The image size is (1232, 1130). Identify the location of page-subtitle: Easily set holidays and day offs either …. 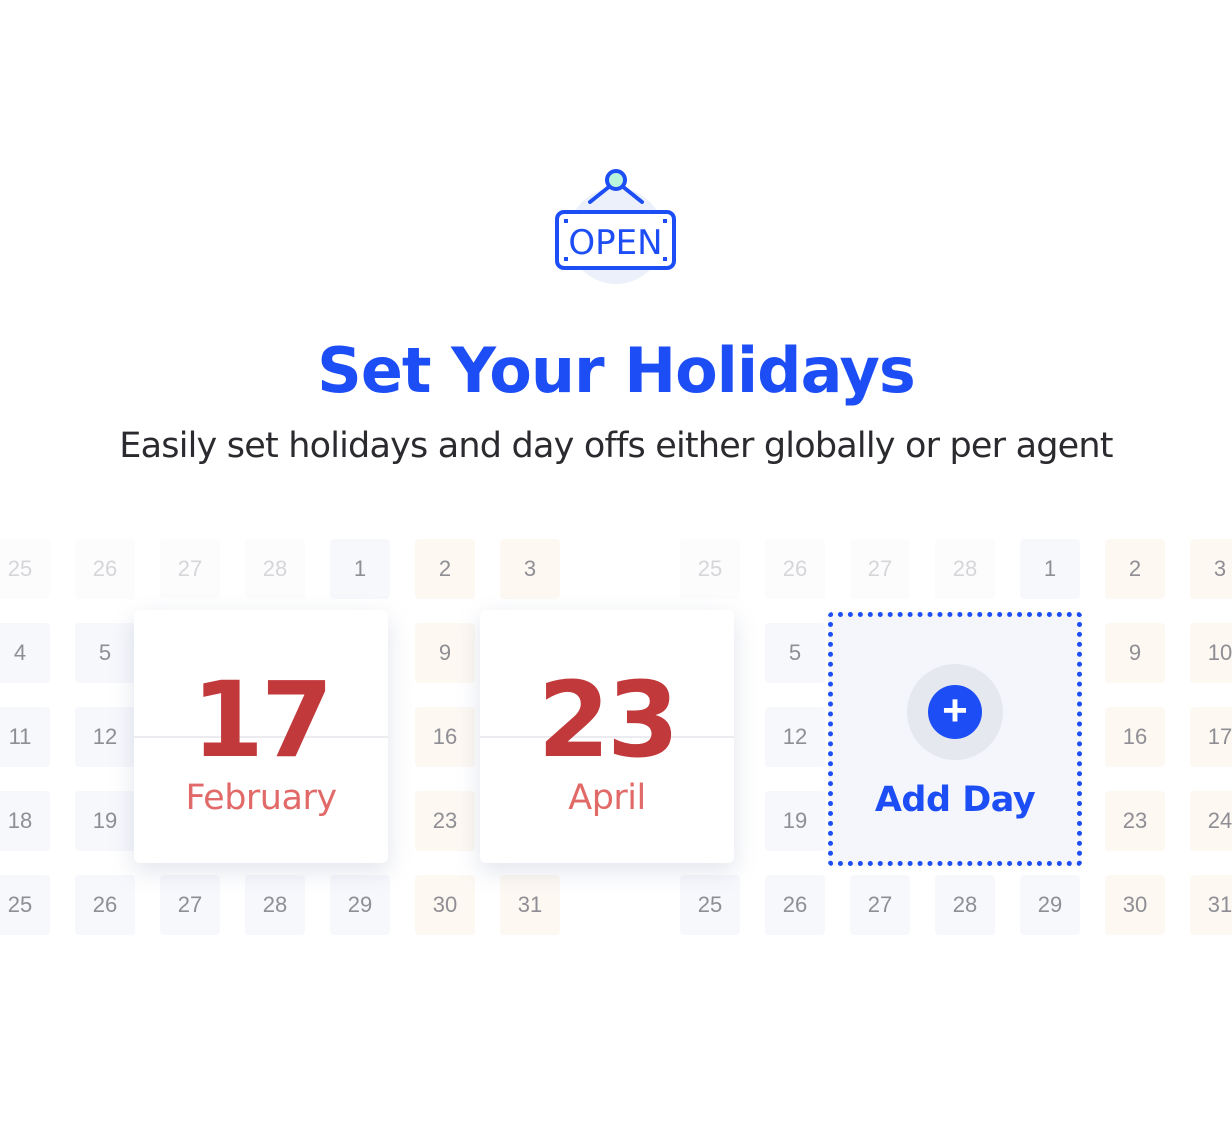
(616, 446).